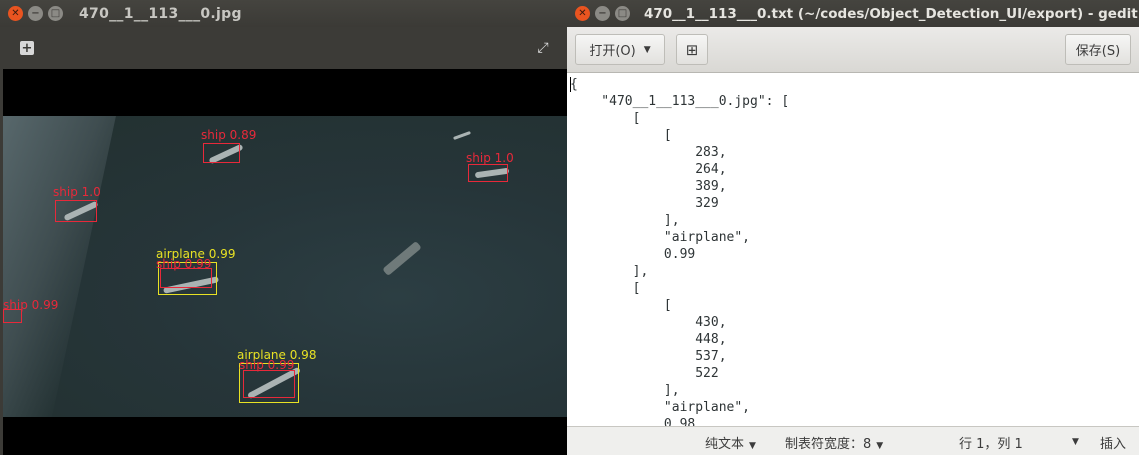 This screenshot has width=1139, height=455. Describe the element at coordinates (283, 13) in the screenshot. I see `viewer-titlebar: ✕ − □ 470__1__113___0.jpg` at that location.